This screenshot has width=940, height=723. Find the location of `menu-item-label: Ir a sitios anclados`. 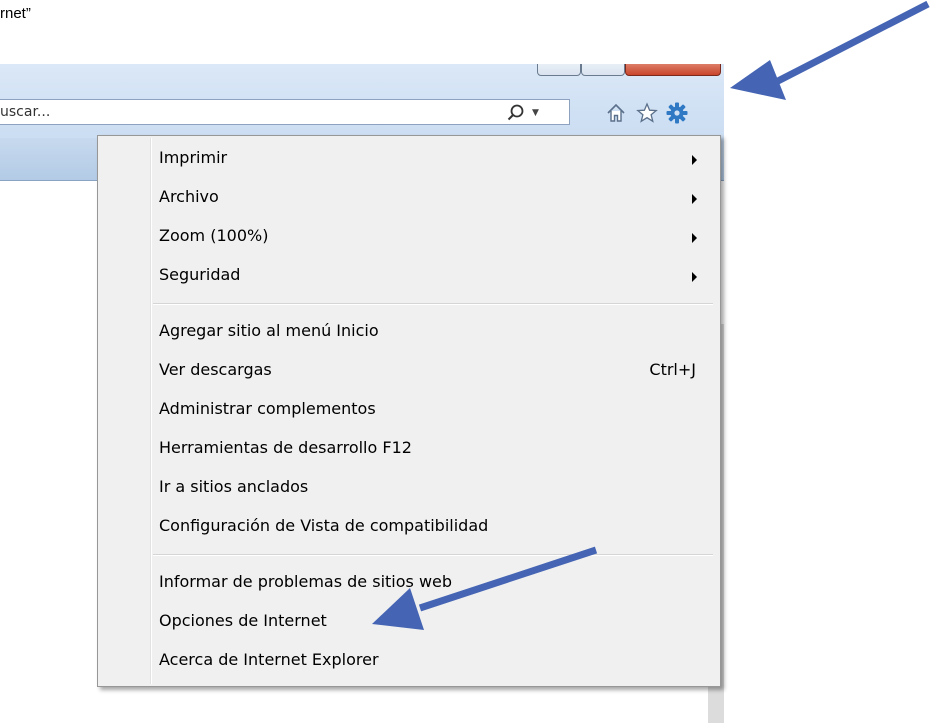

menu-item-label: Ir a sitios anclados is located at coordinates (234, 486).